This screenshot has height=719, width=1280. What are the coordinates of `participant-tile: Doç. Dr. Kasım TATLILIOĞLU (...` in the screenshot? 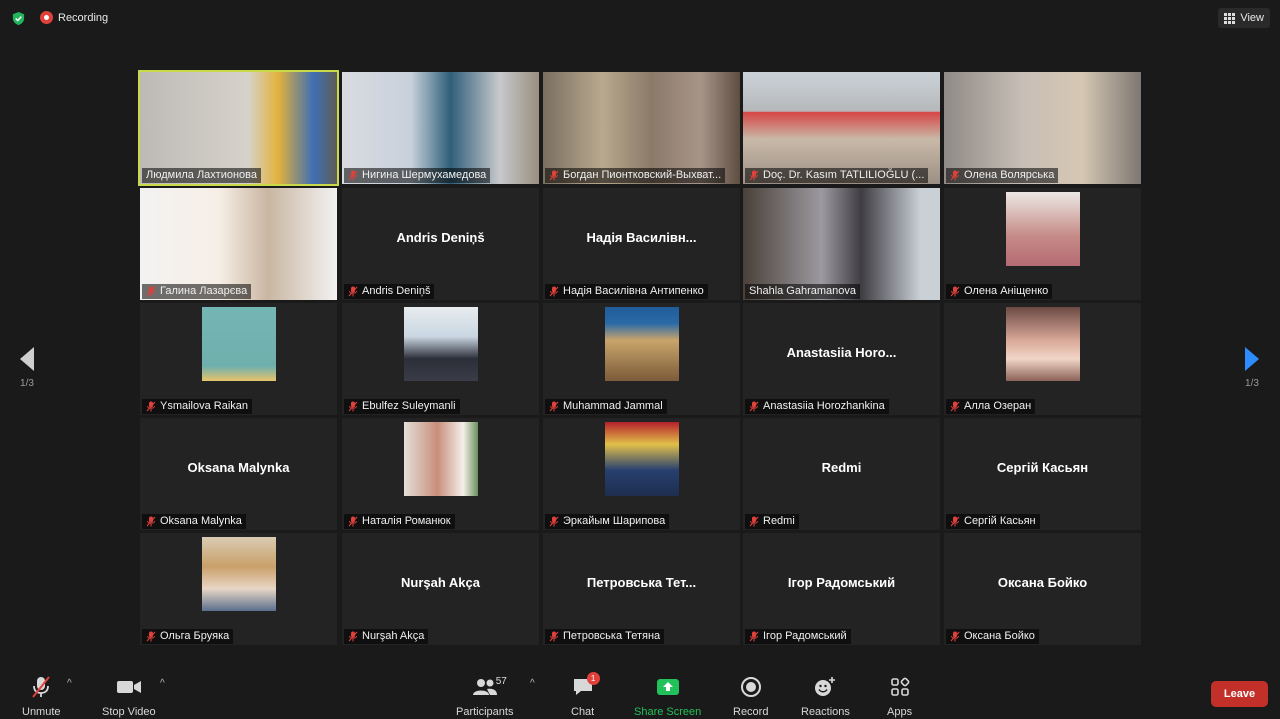 It's located at (841, 128).